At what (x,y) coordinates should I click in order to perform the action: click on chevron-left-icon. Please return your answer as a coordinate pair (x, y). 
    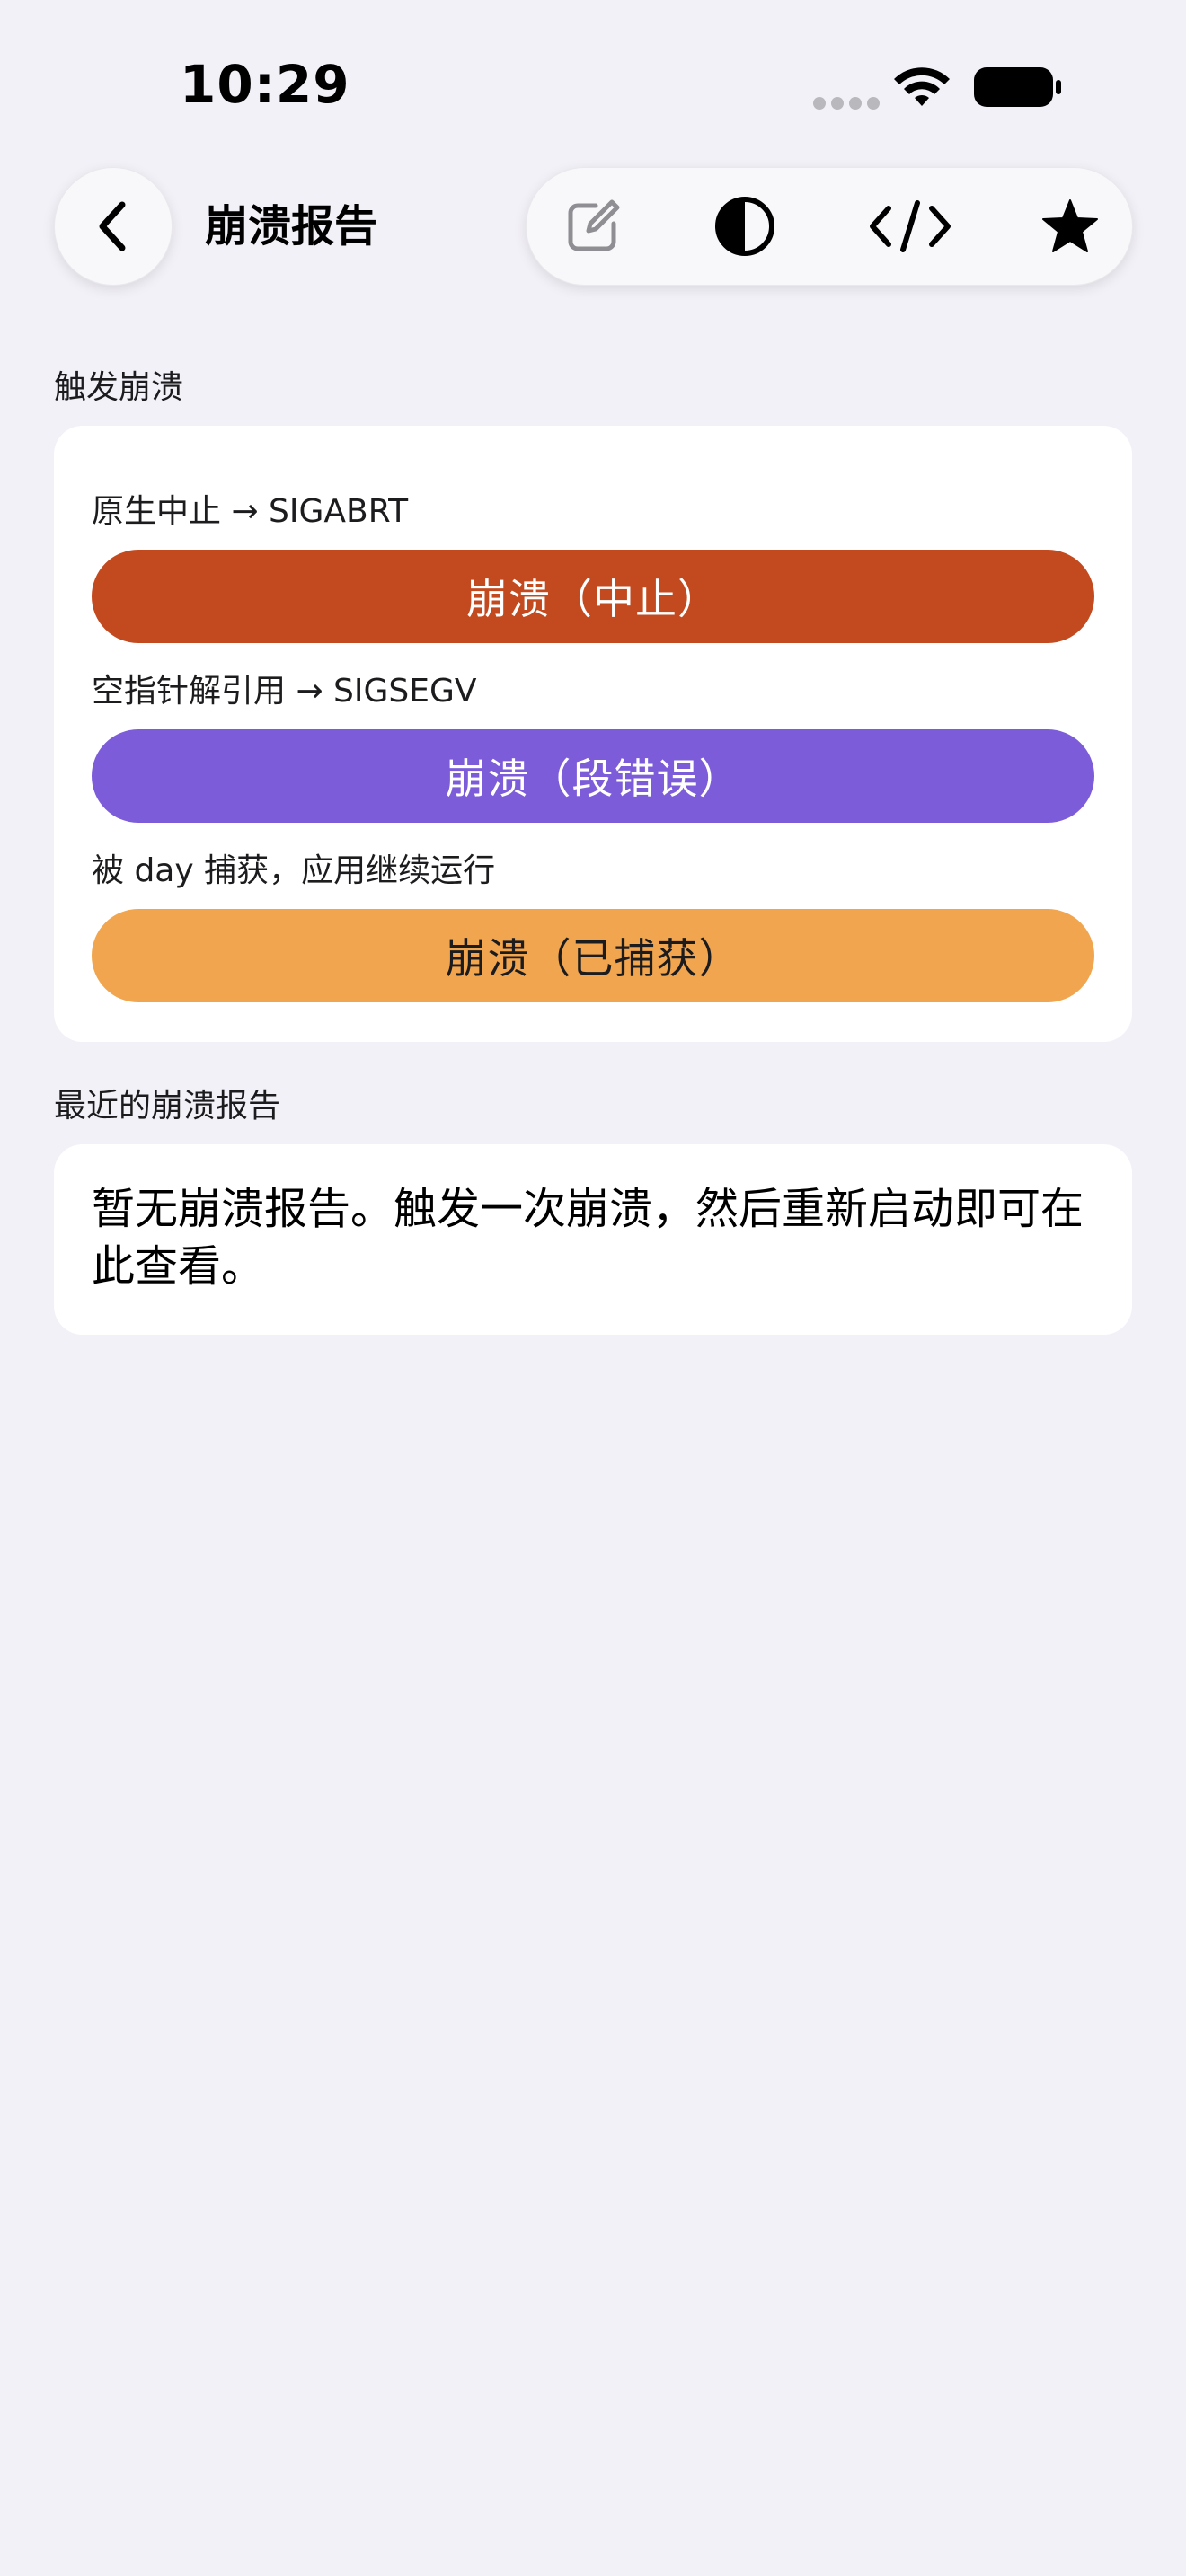
    Looking at the image, I should click on (112, 226).